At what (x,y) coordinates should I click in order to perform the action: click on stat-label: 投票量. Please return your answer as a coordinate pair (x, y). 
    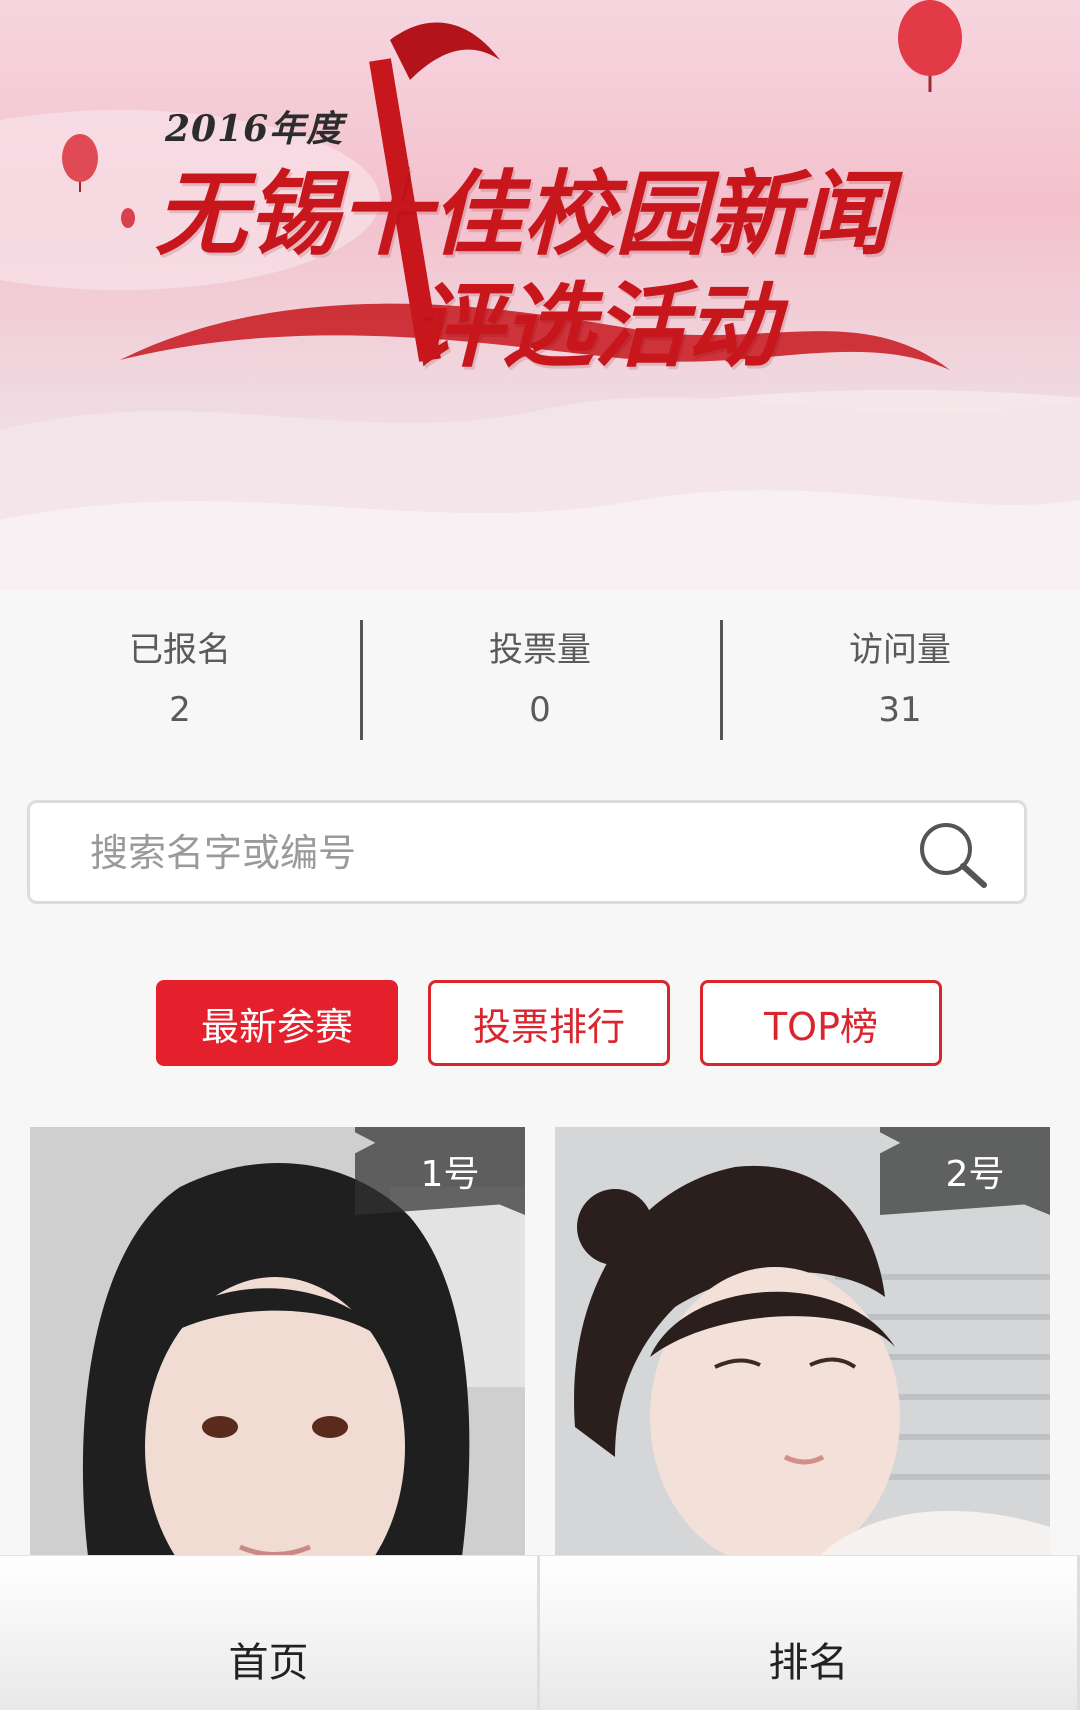
    Looking at the image, I should click on (540, 650).